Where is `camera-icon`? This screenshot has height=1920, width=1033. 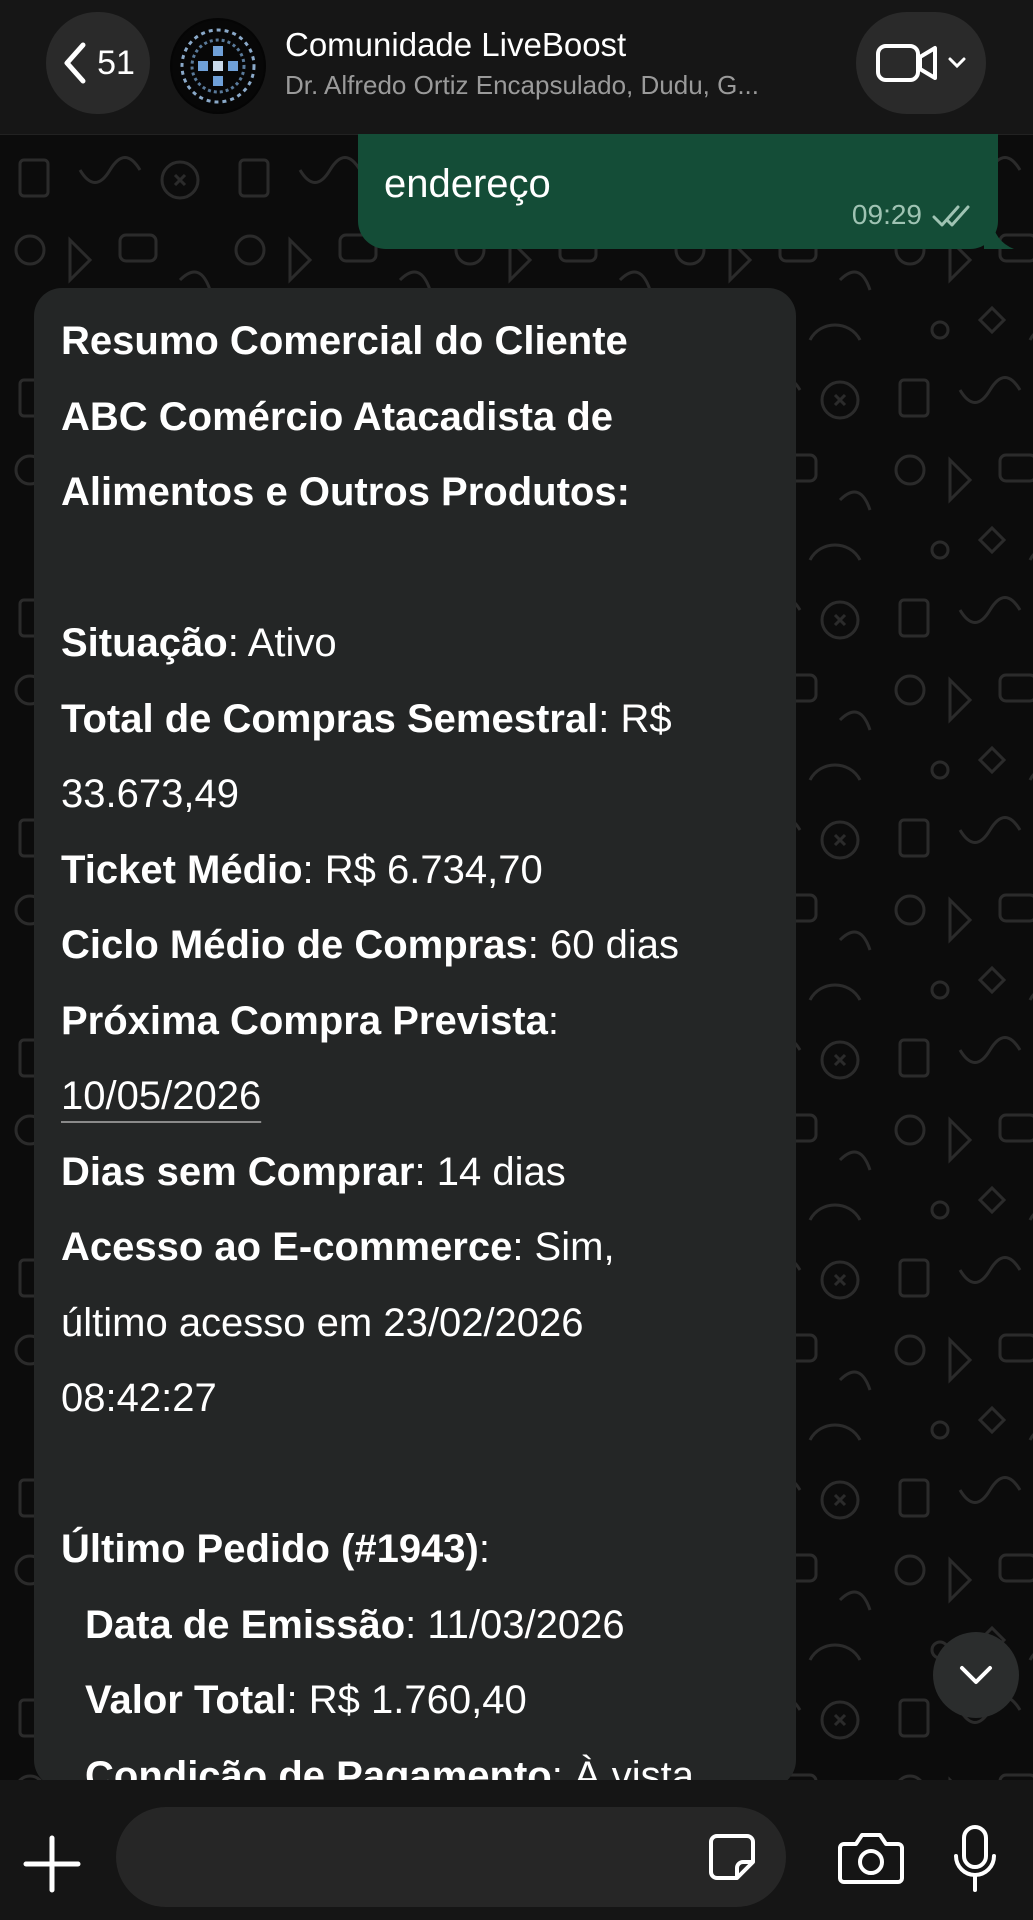
camera-icon is located at coordinates (871, 1857).